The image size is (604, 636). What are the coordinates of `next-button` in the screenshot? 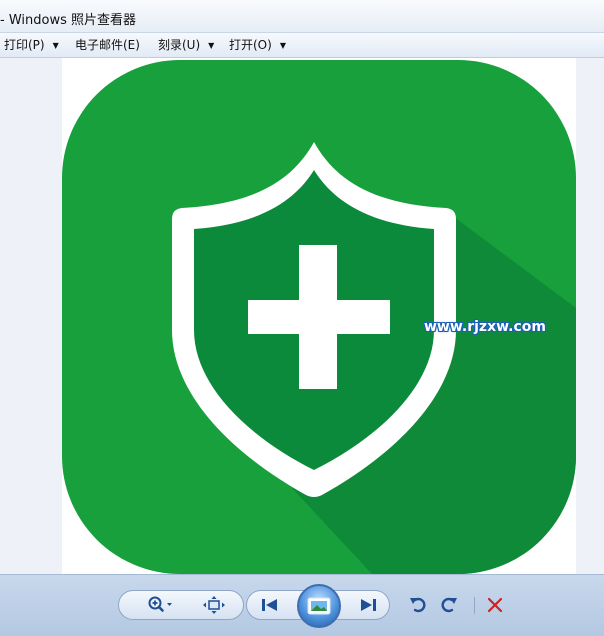 It's located at (368, 605).